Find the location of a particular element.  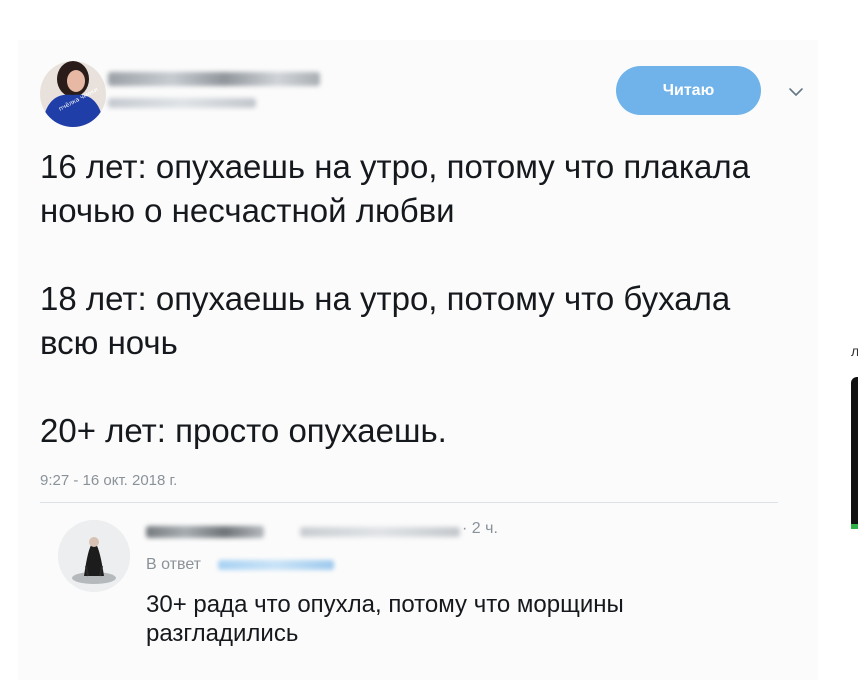

chevron-down-icon is located at coordinates (796, 92).